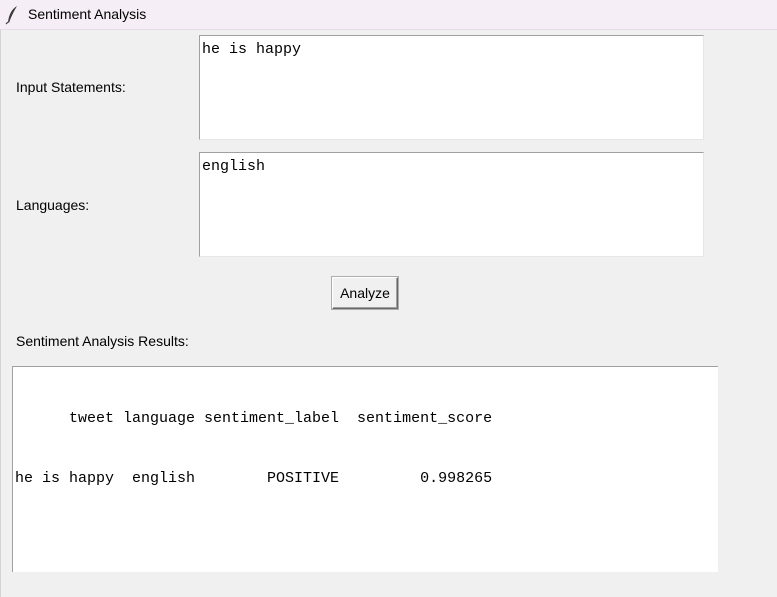 The image size is (777, 597). I want to click on results-label: Sentiment Analysis Results:, so click(102, 341).